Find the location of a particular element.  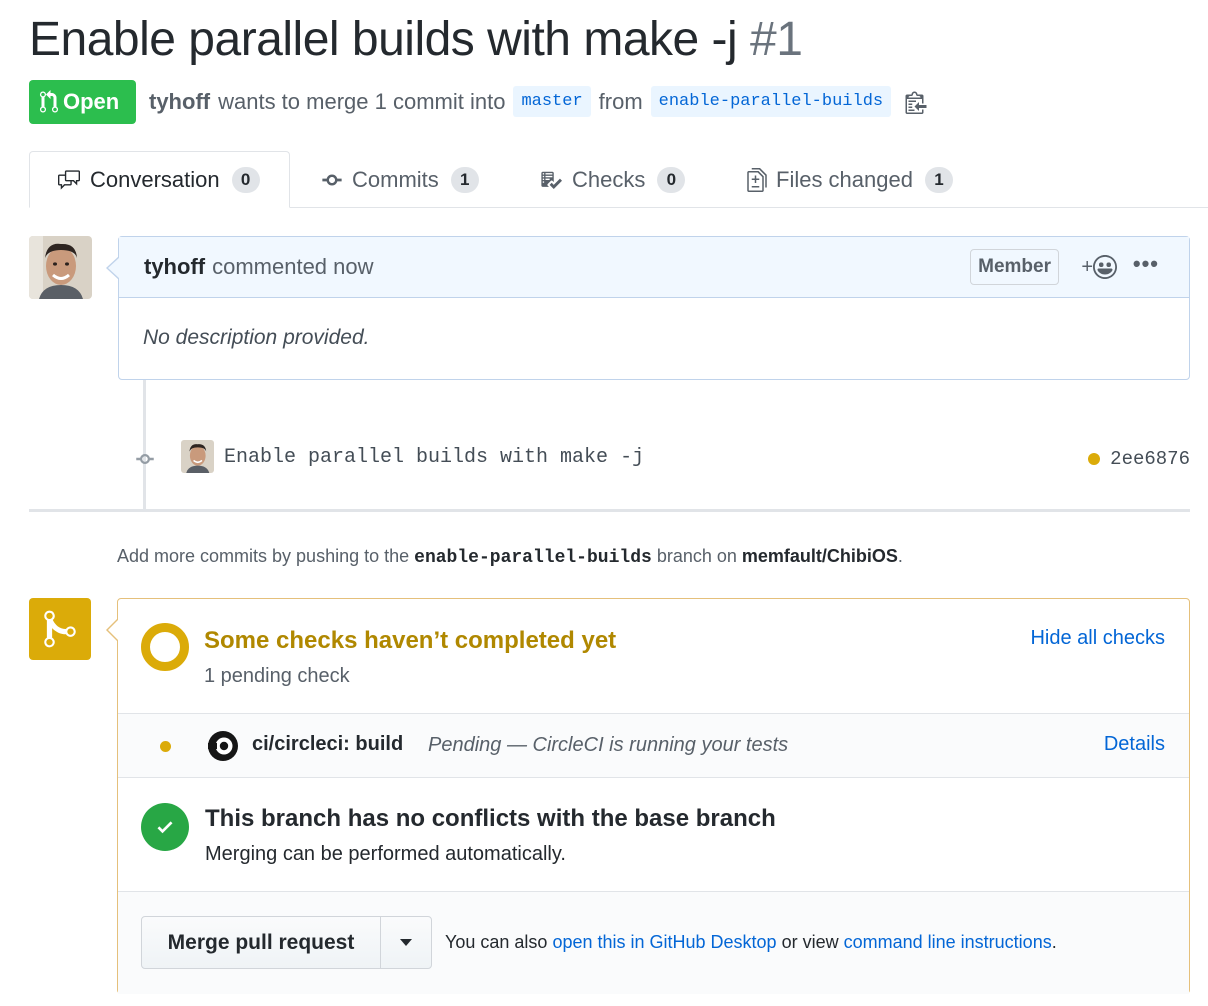

merge-pull-request-button: Merge pull request is located at coordinates (261, 942).